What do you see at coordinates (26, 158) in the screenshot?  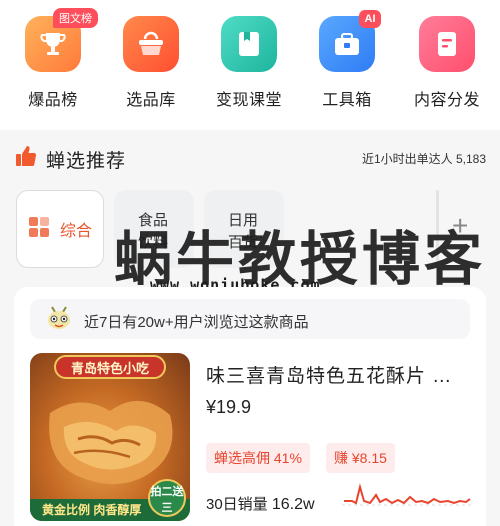 I see `thumbs-up-icon` at bounding box center [26, 158].